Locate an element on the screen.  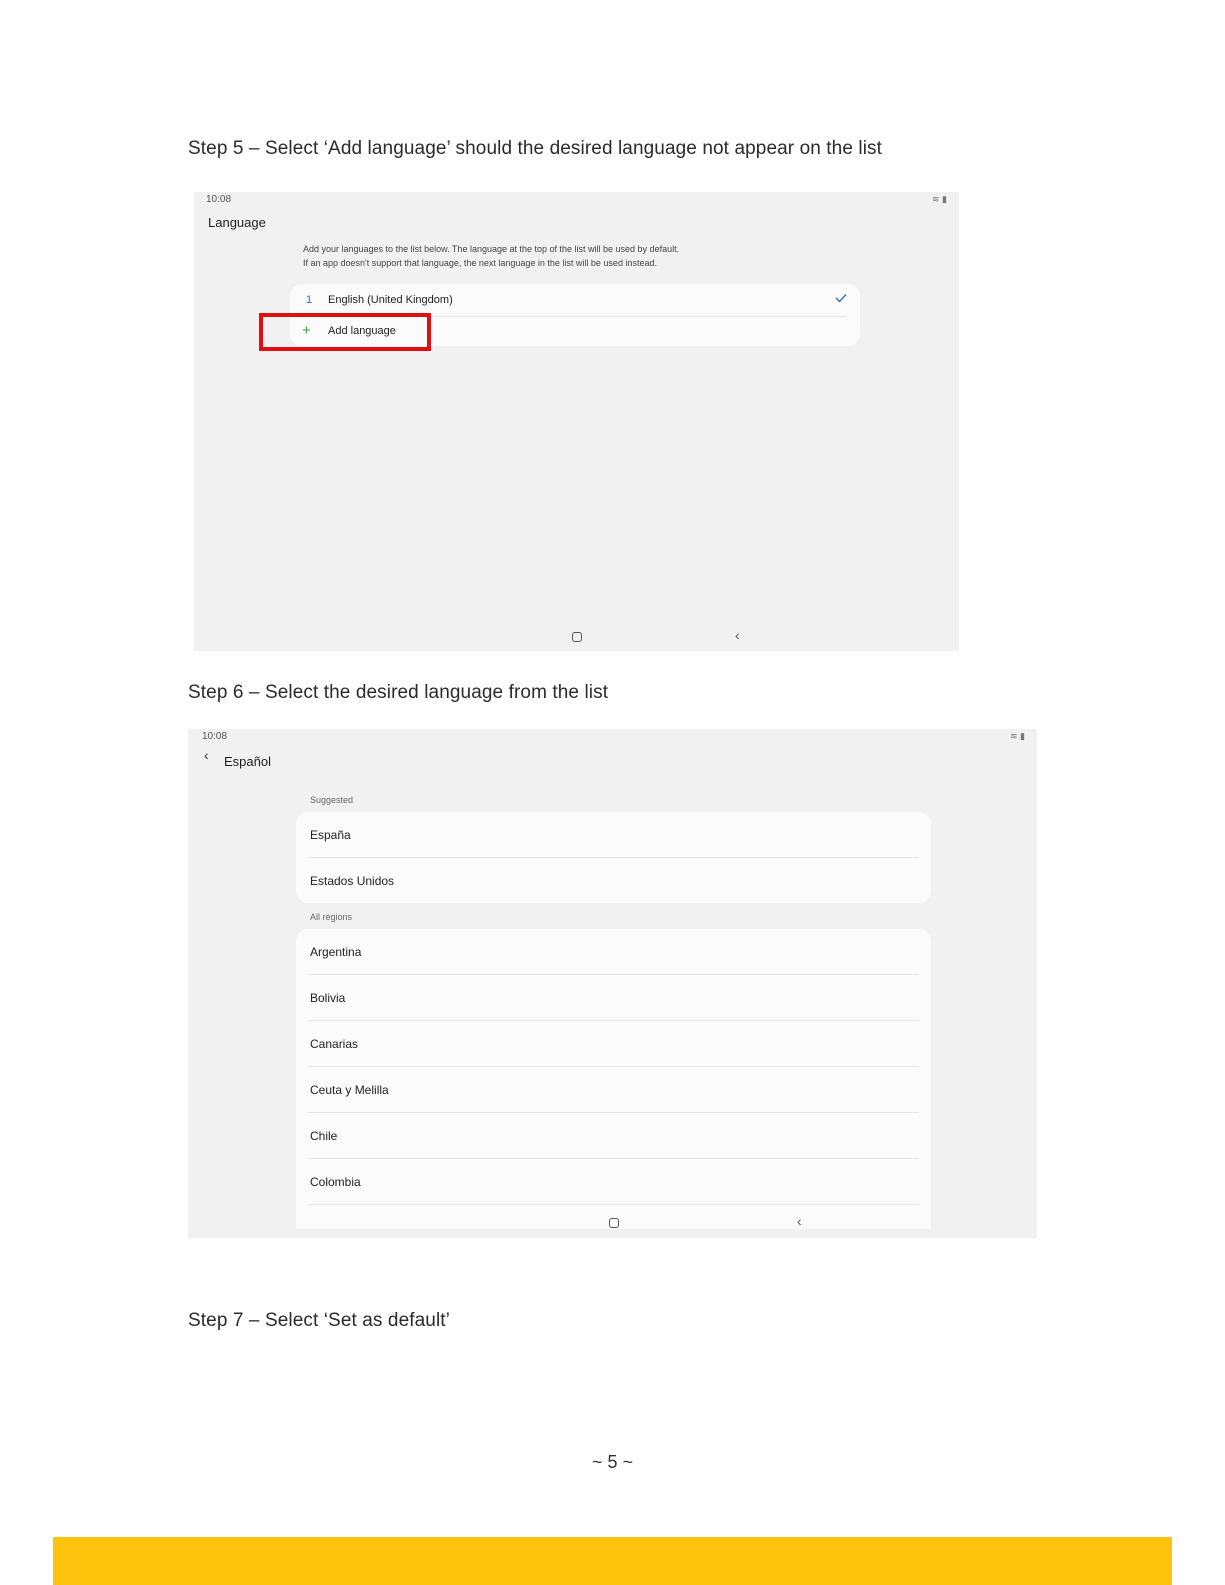
region-name: Chile is located at coordinates (324, 1136).